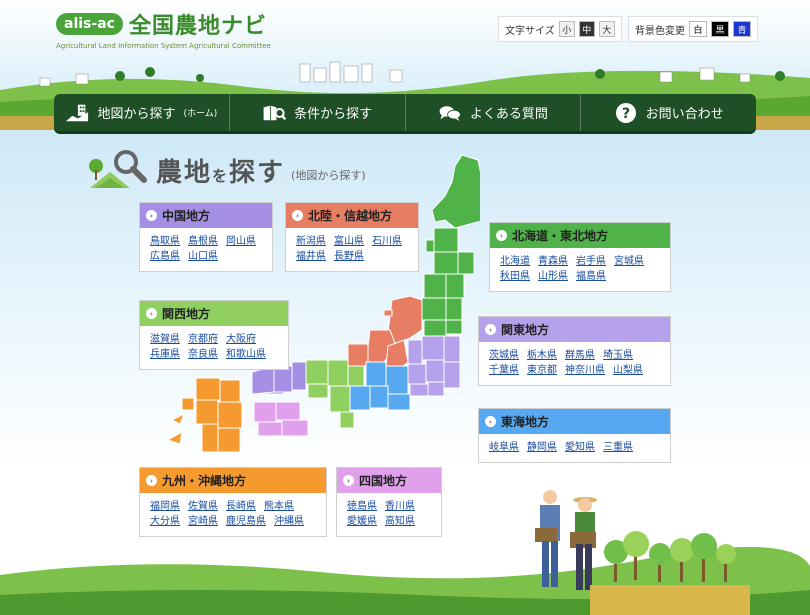 The width and height of the screenshot is (810, 615). What do you see at coordinates (352, 249) in the screenshot?
I see `region-hokuriku-prefs: 新潟県 富山県 石川県 福井県 長野県` at bounding box center [352, 249].